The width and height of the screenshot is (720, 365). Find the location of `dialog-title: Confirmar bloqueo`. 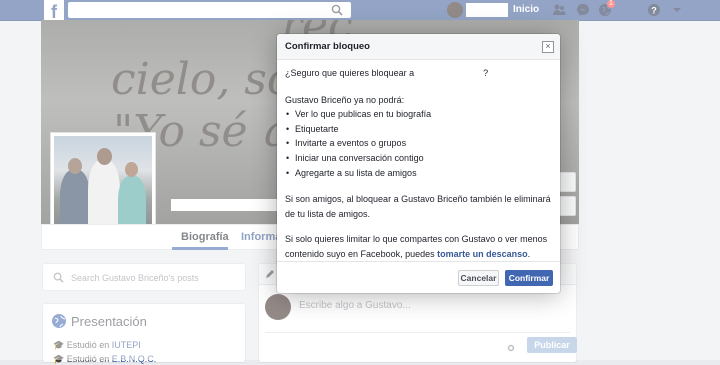

dialog-title: Confirmar bloqueo is located at coordinates (327, 46).